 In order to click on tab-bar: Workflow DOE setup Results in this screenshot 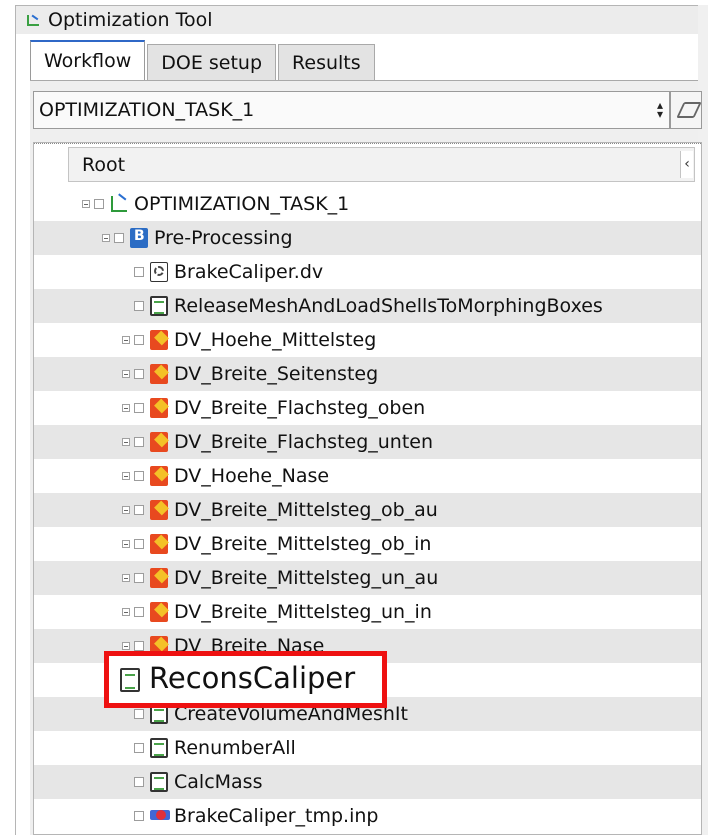, I will do `click(203, 60)`.